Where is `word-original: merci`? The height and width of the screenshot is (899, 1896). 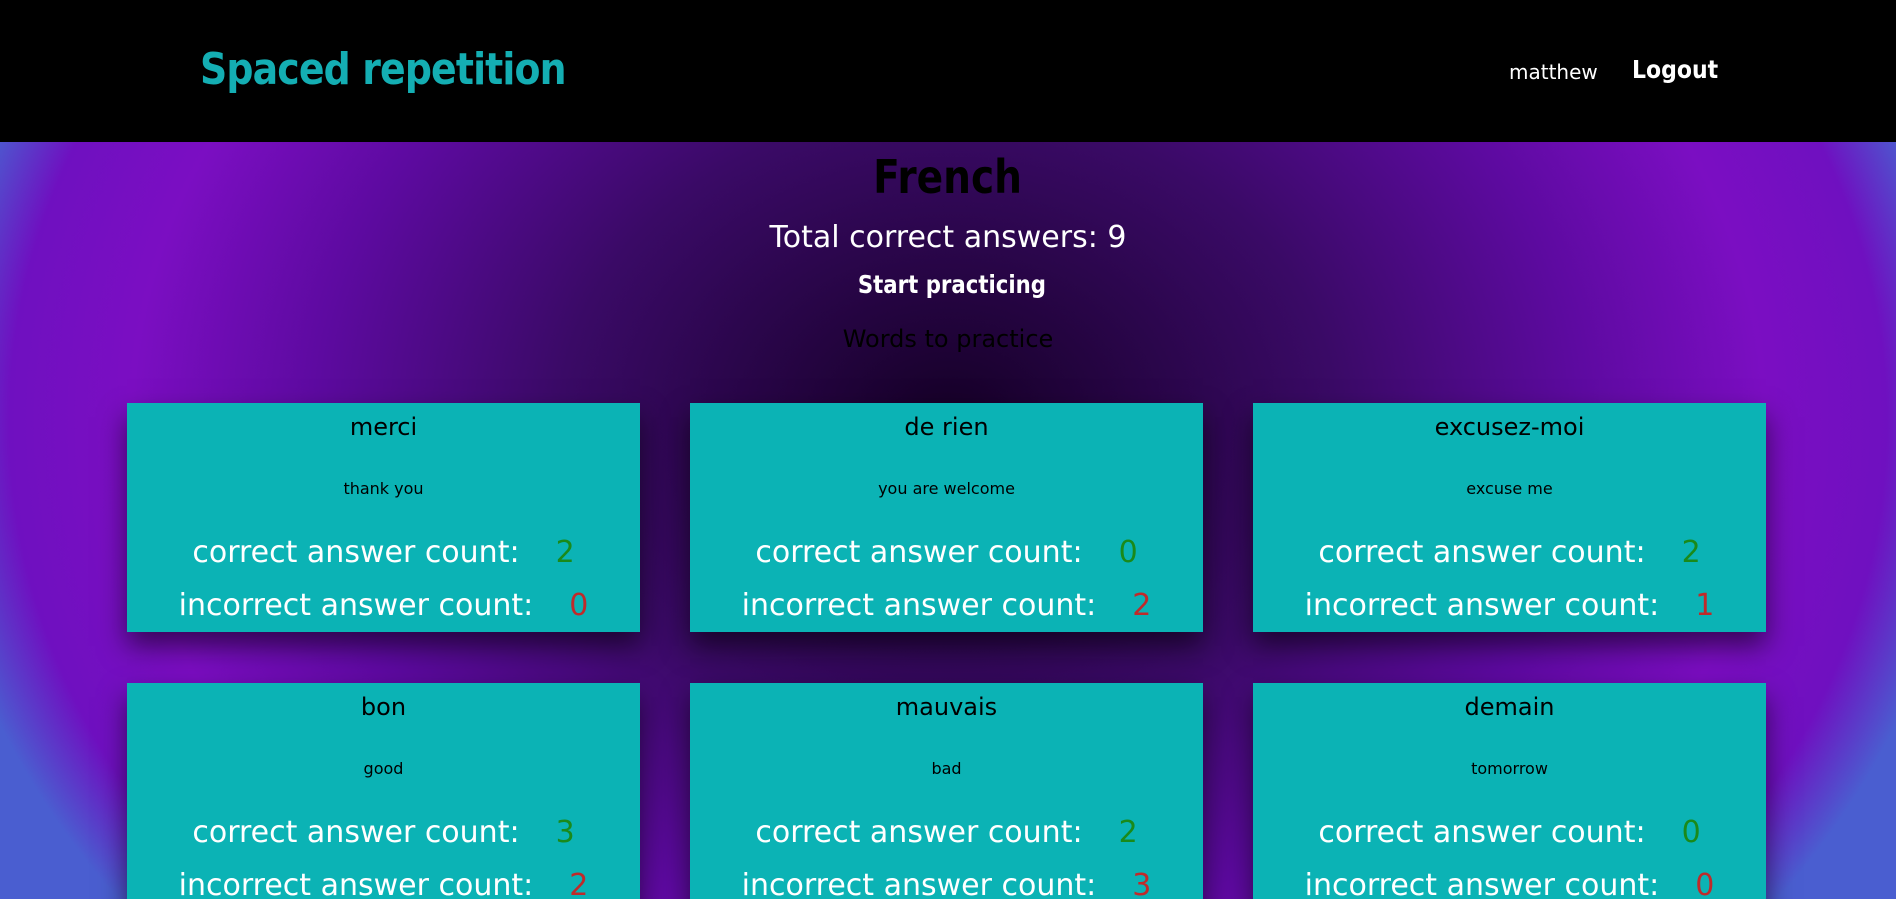
word-original: merci is located at coordinates (383, 427).